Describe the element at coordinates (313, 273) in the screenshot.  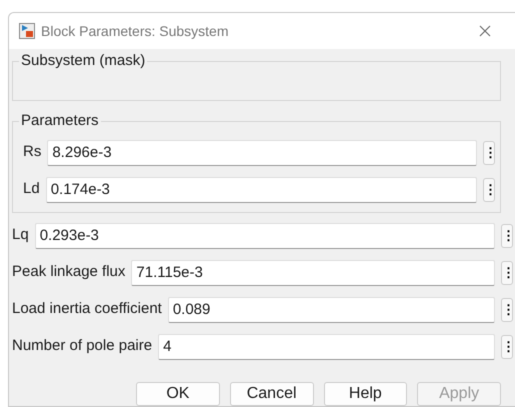
I see `input-field: 71.115e-3` at that location.